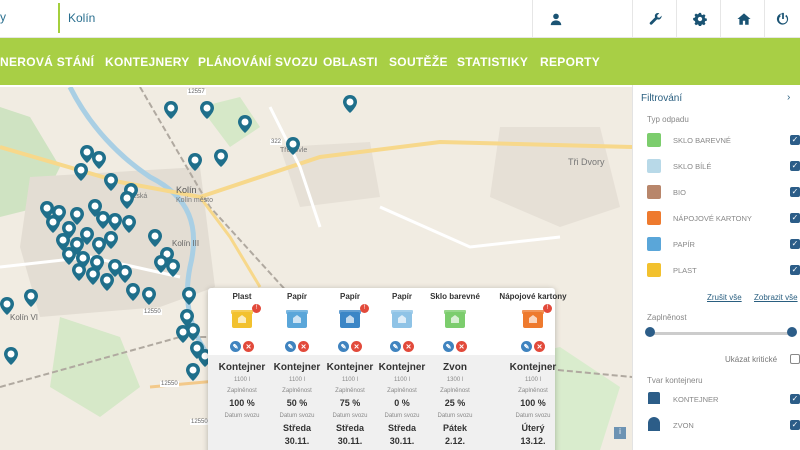 Image resolution: width=800 pixels, height=450 pixels. Describe the element at coordinates (350, 62) in the screenshot. I see `nav-item-oblasti: OBLASTI` at that location.